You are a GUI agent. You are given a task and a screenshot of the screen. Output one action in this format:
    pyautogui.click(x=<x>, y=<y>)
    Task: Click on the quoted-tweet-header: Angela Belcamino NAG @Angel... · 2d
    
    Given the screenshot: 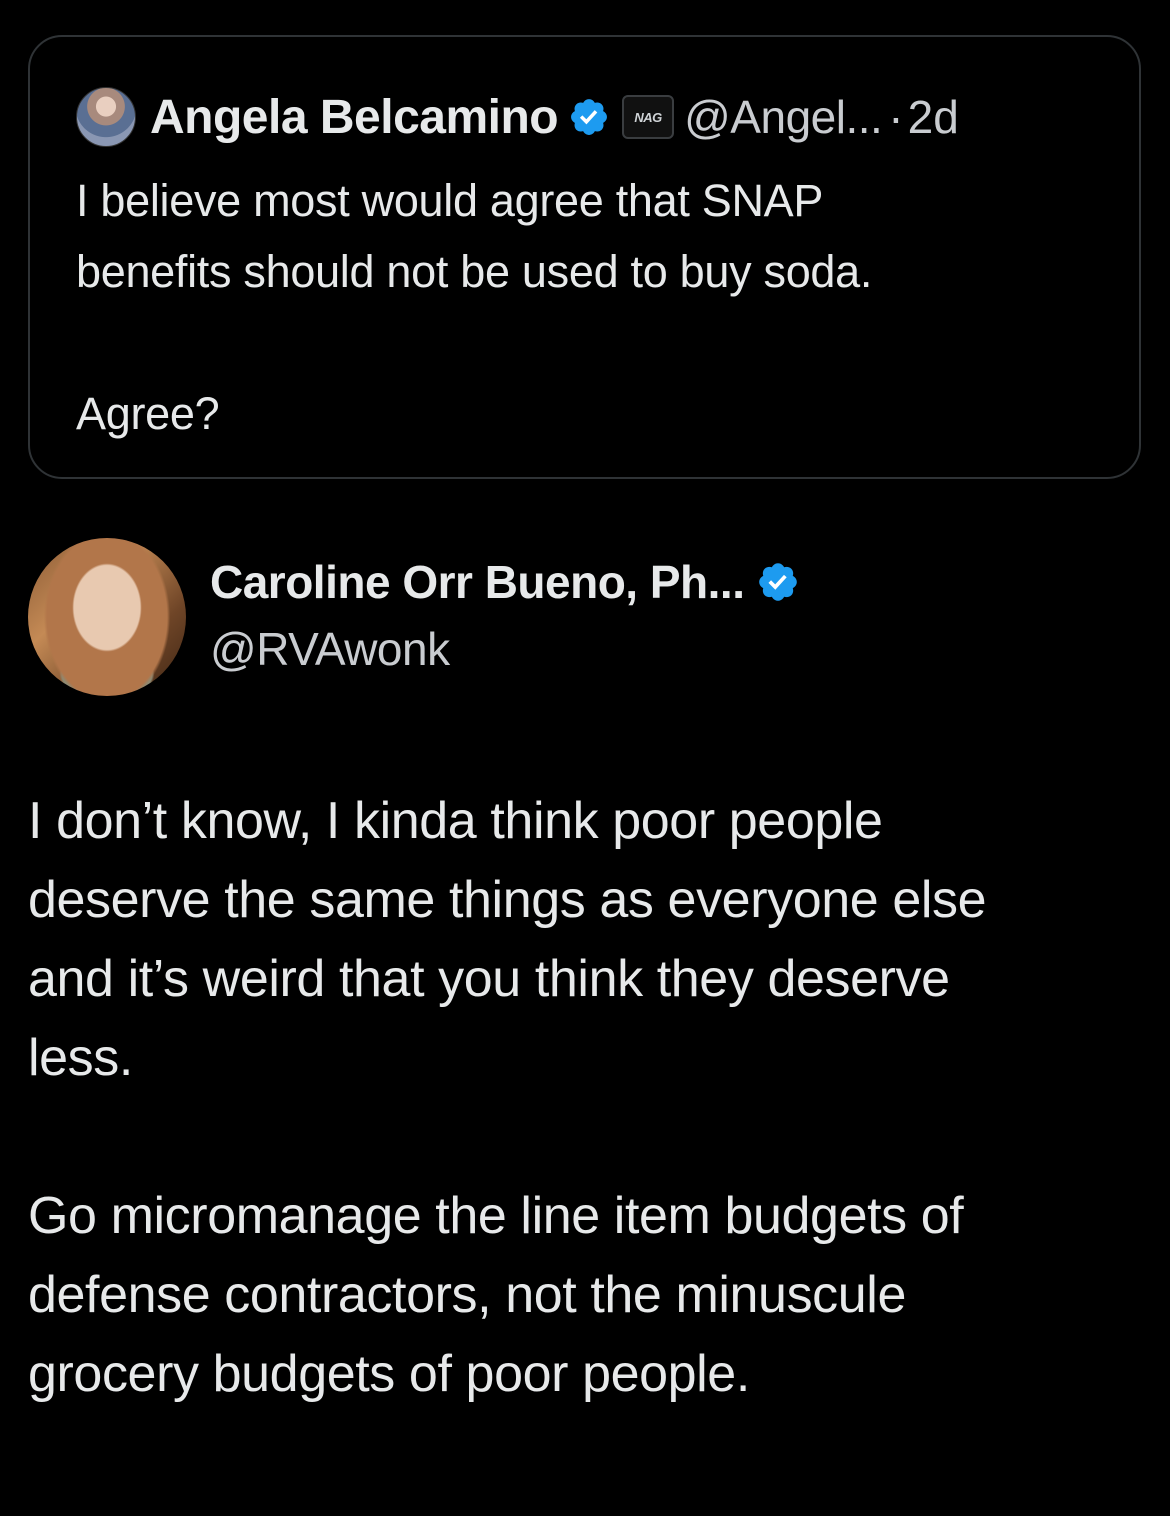 What is the action you would take?
    pyautogui.click(x=517, y=117)
    